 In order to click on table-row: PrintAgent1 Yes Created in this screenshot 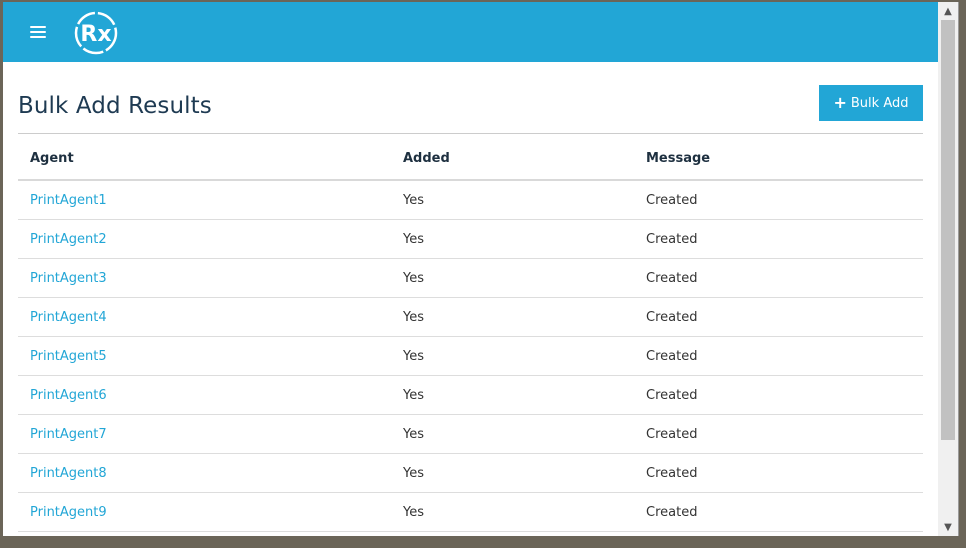, I will do `click(470, 200)`.